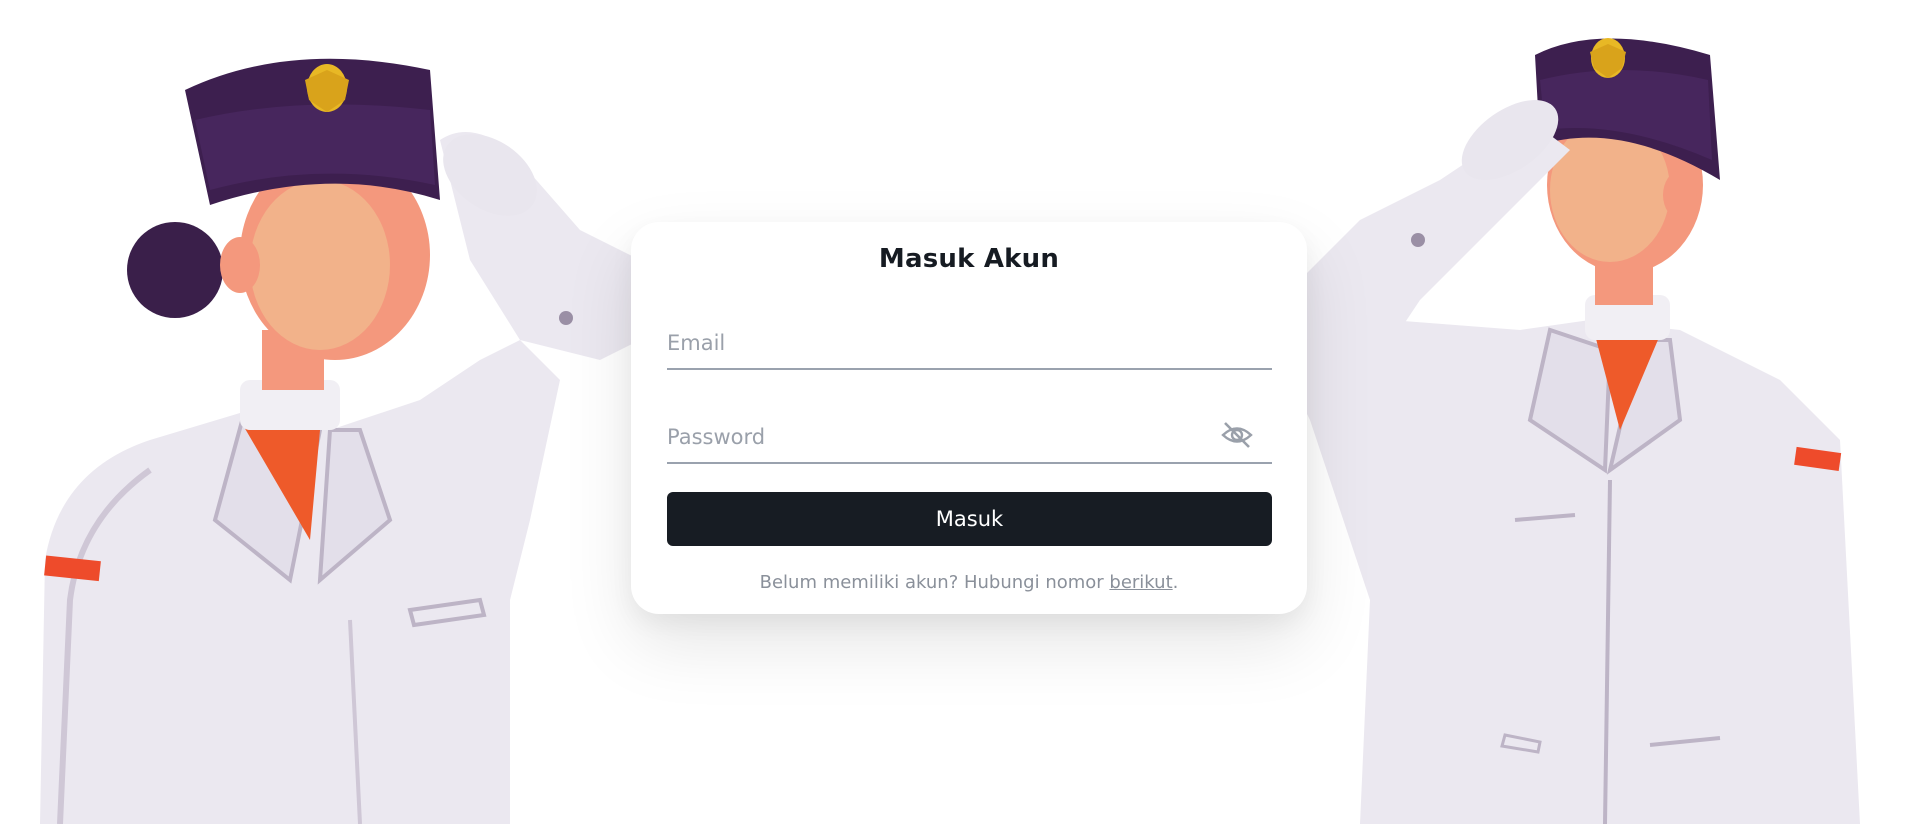 Image resolution: width=1919 pixels, height=824 pixels. I want to click on eye-slash-icon, so click(1237, 435).